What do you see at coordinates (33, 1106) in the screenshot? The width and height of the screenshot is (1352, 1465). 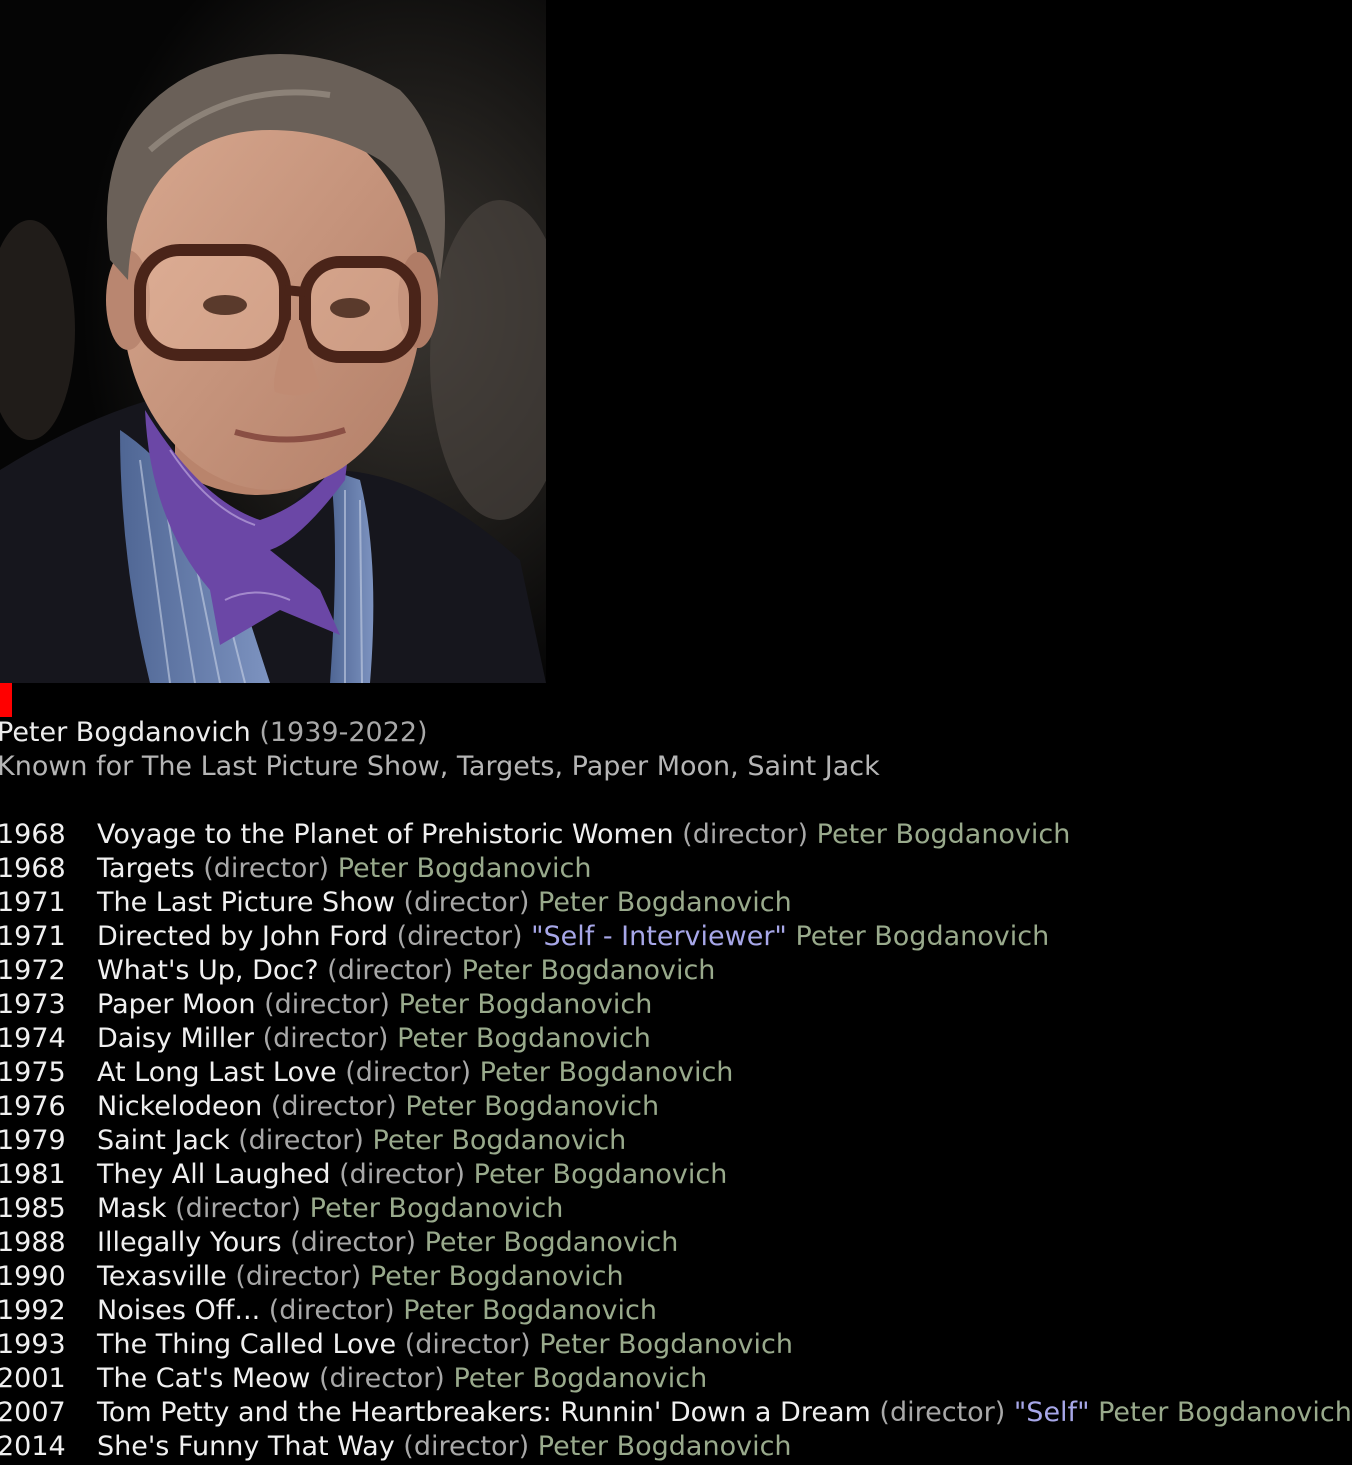 I see `film-year: 1976` at bounding box center [33, 1106].